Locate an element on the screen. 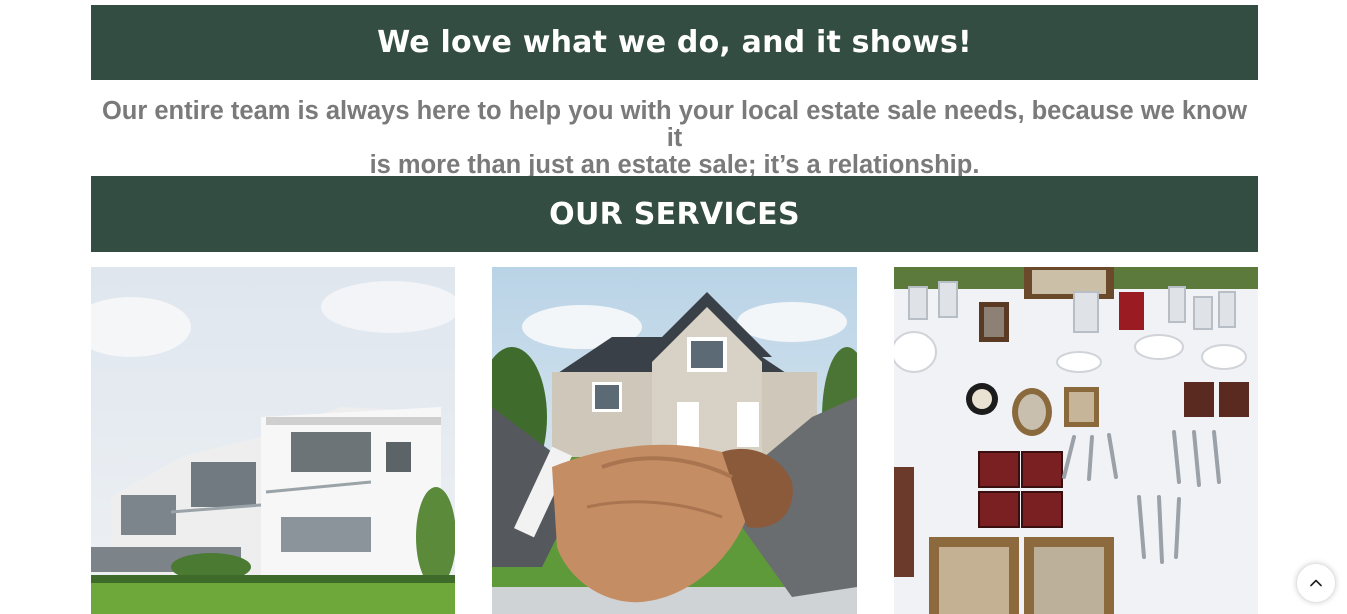 The width and height of the screenshot is (1347, 614). hero-heading: We love what we do, and it shows! is located at coordinates (674, 42).